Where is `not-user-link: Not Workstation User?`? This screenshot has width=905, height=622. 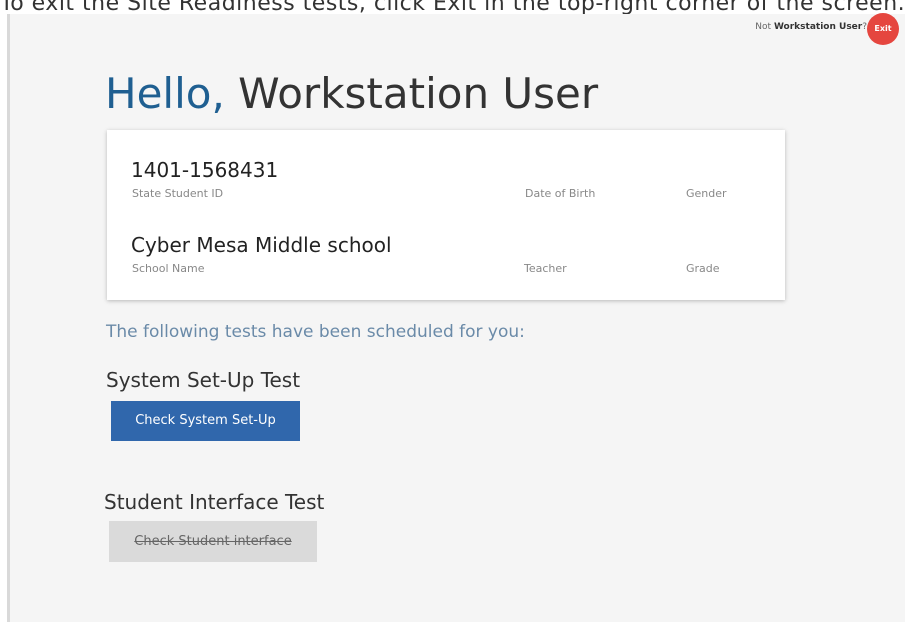 not-user-link: Not Workstation User? is located at coordinates (811, 27).